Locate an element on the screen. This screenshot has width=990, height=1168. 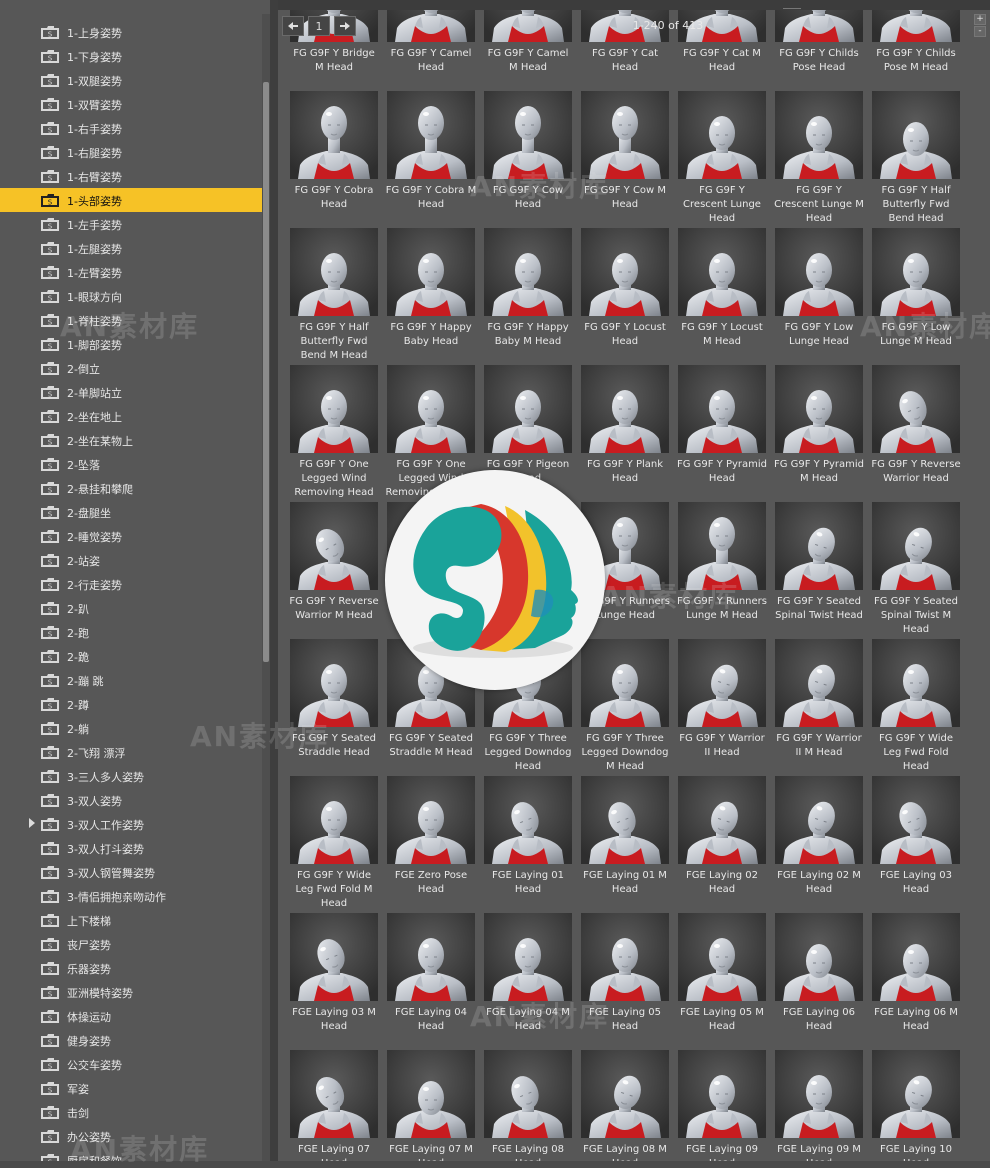
pose-thumbnail: FGE Laying 06 M Head is located at coordinates (916, 980).